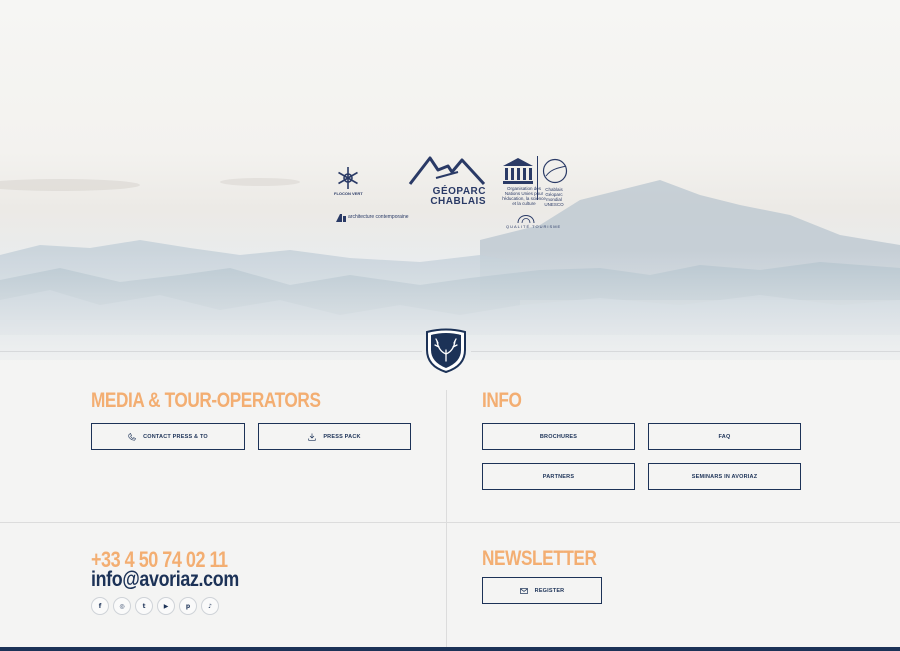  What do you see at coordinates (166, 606) in the screenshot?
I see `youtube-icon: ▶` at bounding box center [166, 606].